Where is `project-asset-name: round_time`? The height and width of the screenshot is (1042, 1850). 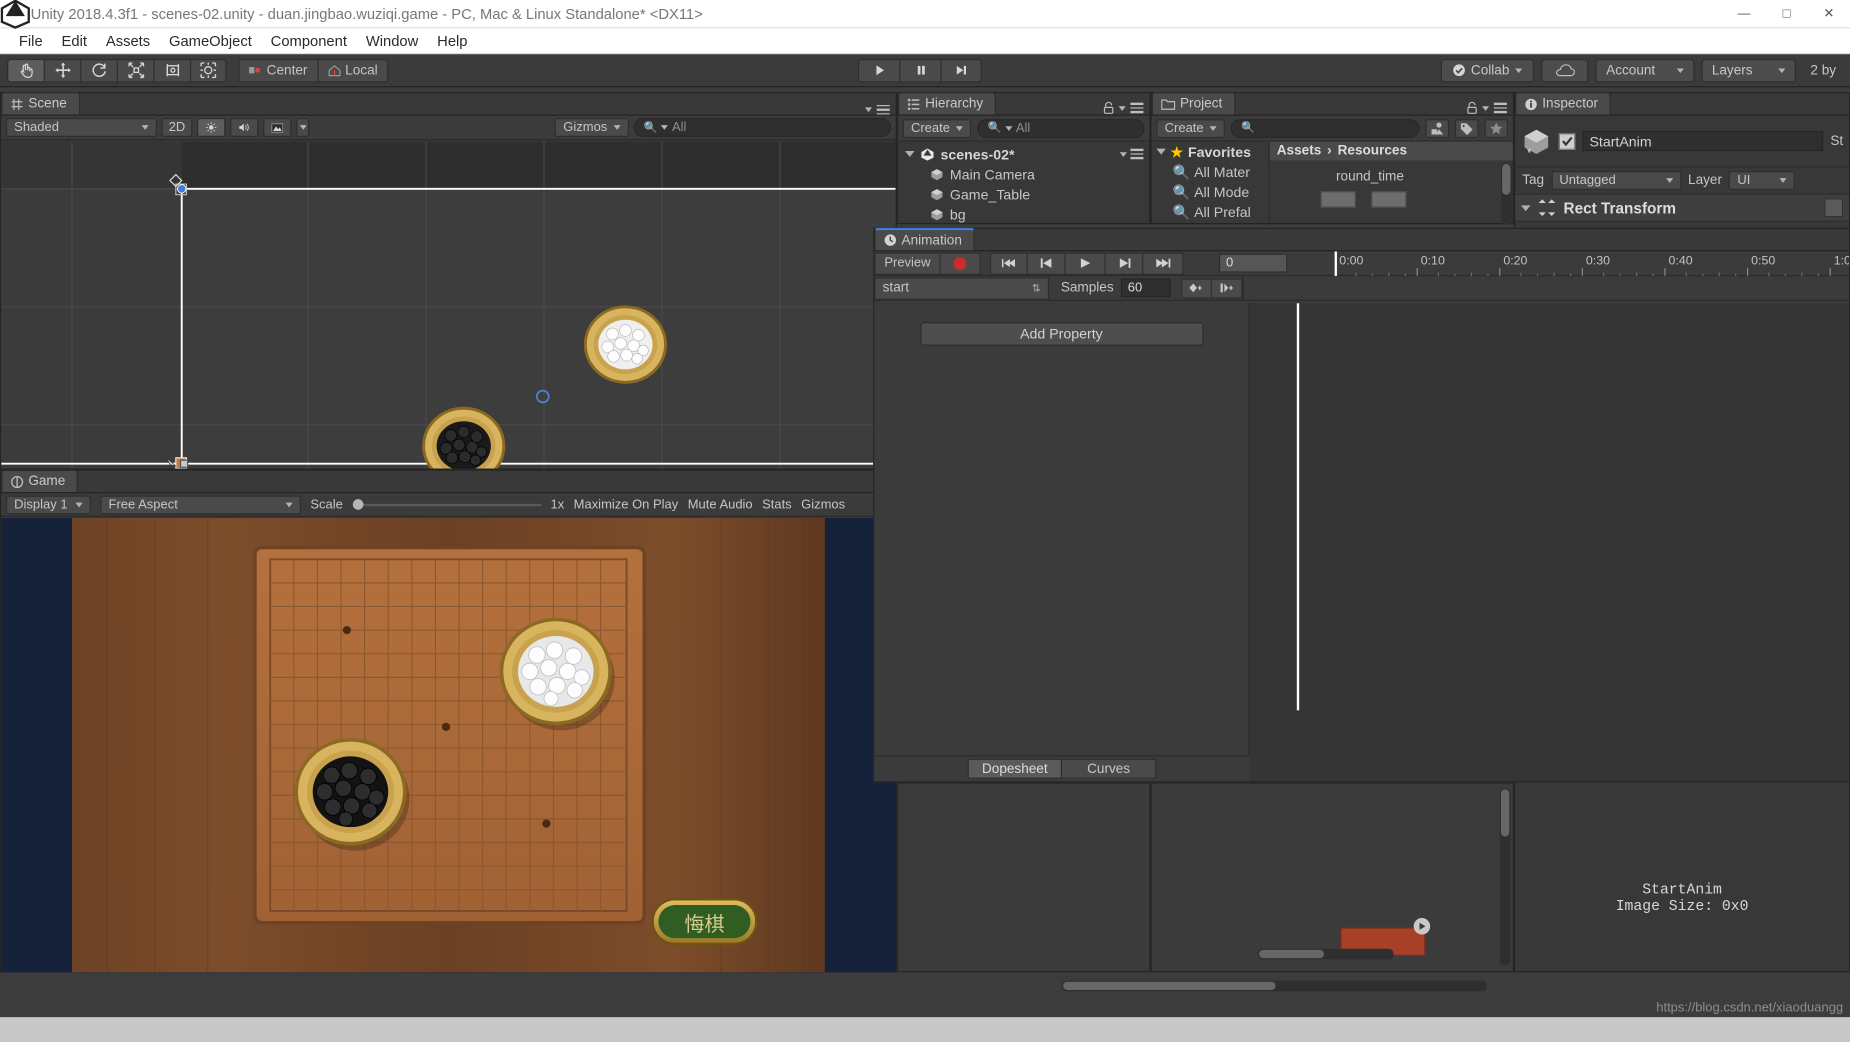 project-asset-name: round_time is located at coordinates (1370, 177).